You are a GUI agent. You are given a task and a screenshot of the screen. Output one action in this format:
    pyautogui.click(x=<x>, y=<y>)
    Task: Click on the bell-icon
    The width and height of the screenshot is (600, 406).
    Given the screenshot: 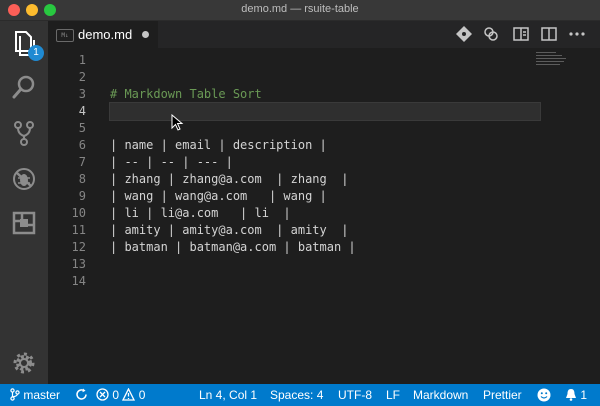 What is the action you would take?
    pyautogui.click(x=571, y=395)
    